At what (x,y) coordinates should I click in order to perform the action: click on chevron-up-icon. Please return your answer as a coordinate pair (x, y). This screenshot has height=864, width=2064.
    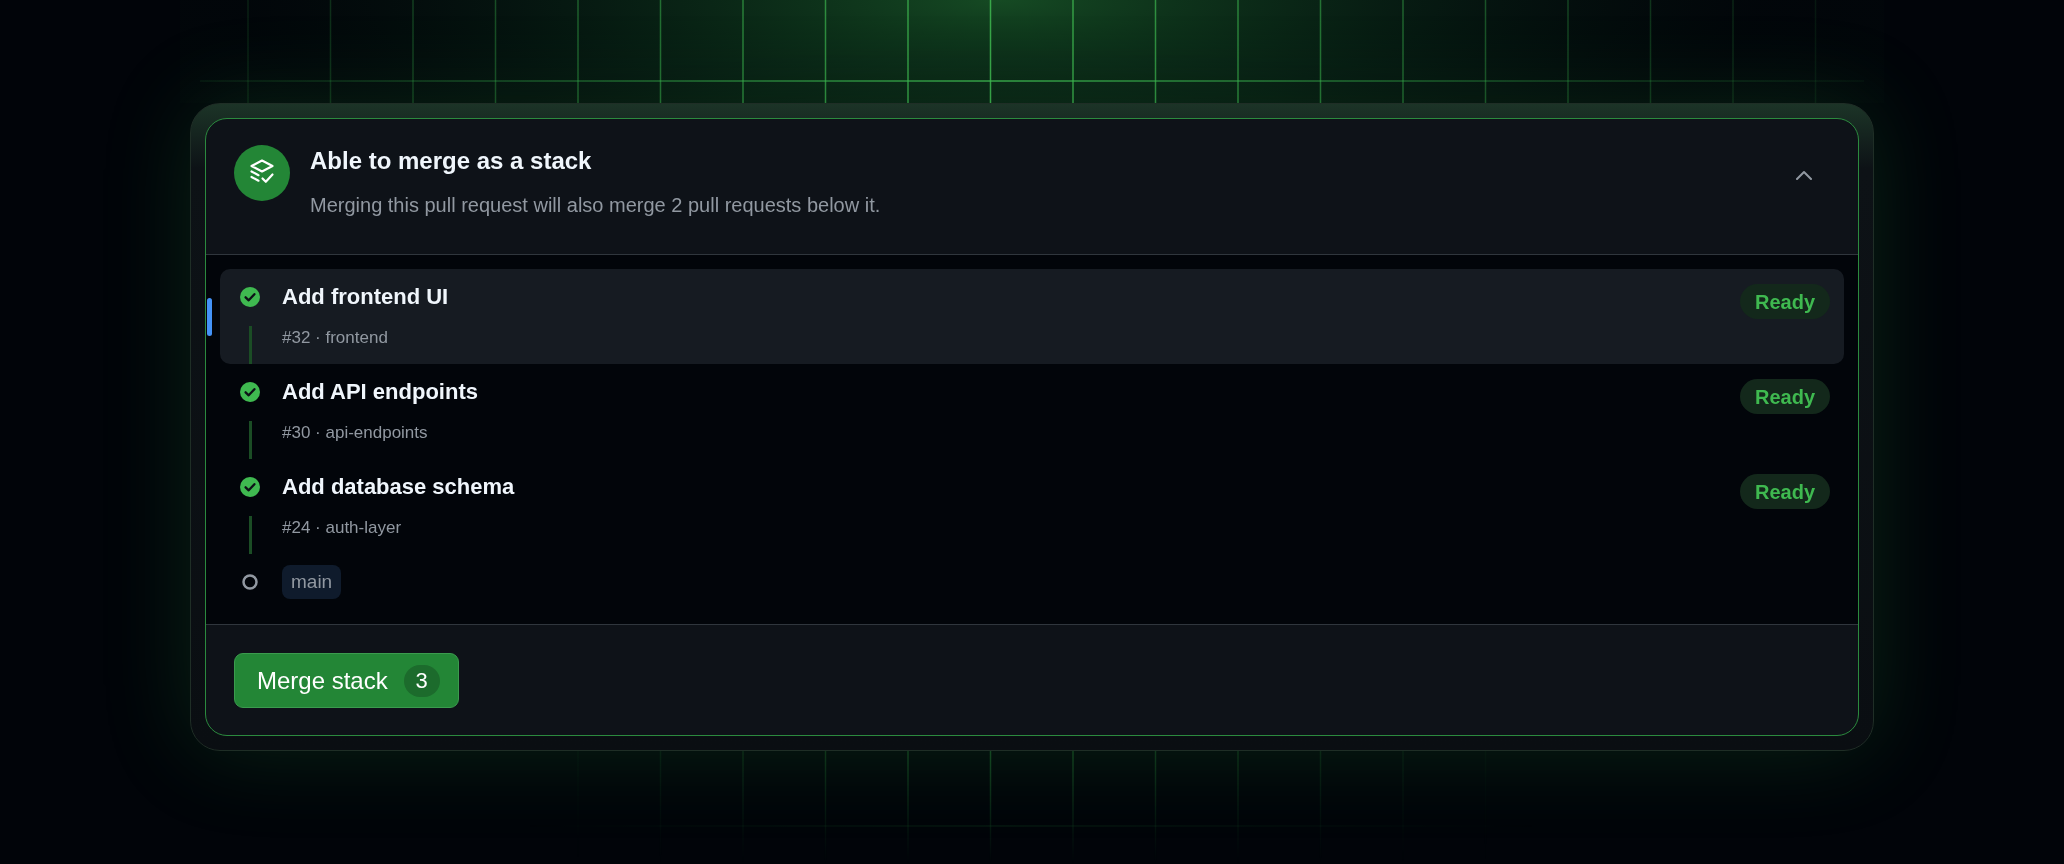
    Looking at the image, I should click on (1804, 175).